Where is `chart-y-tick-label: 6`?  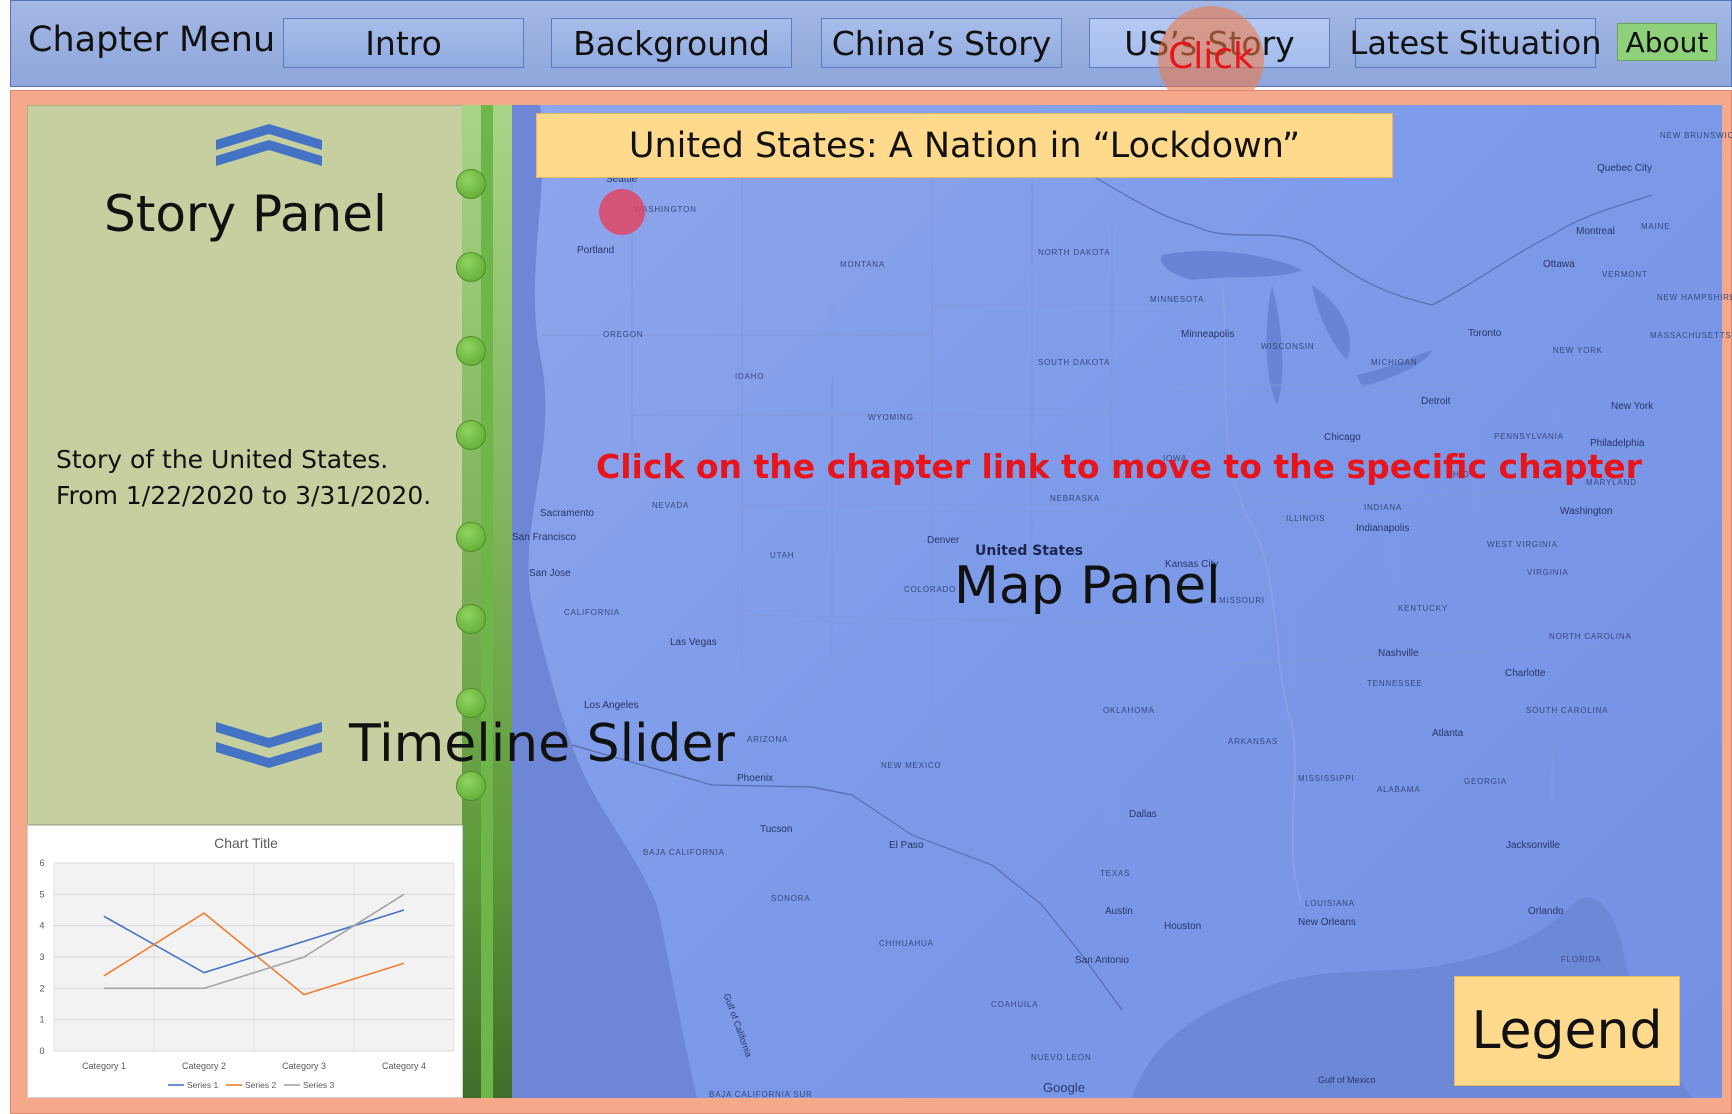 chart-y-tick-label: 6 is located at coordinates (41, 863).